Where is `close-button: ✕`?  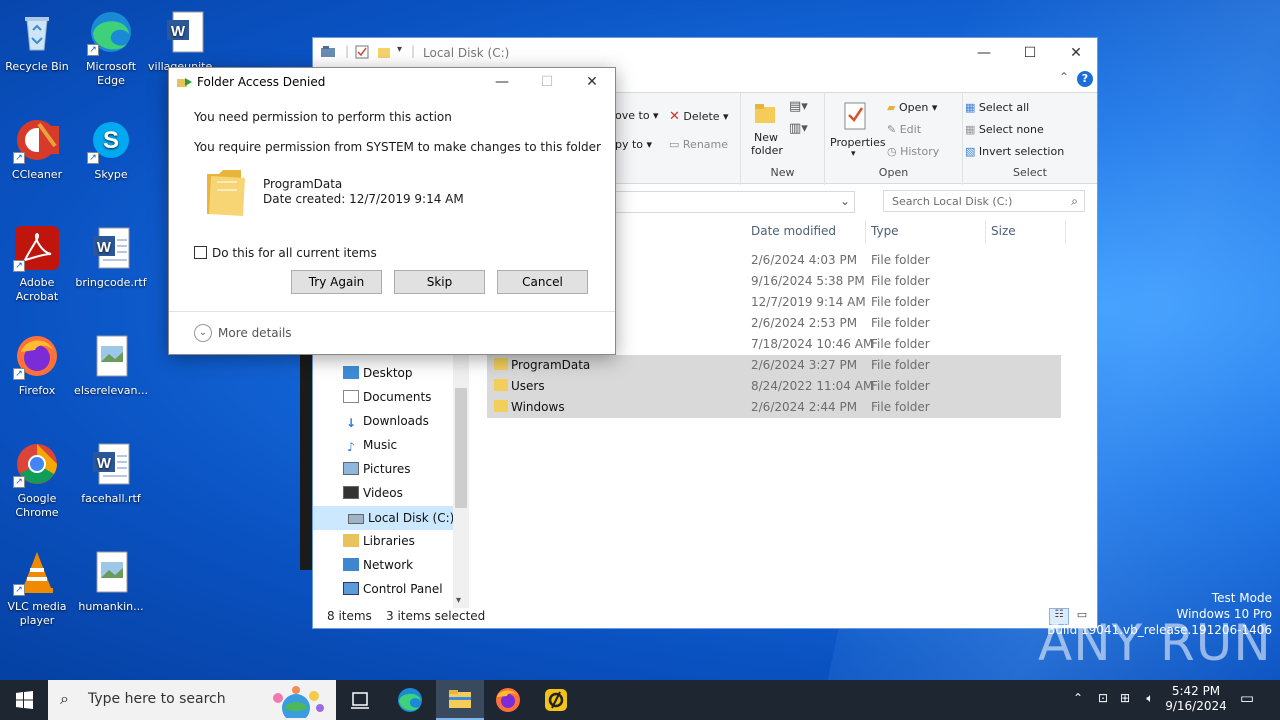
close-button: ✕ is located at coordinates (1076, 53).